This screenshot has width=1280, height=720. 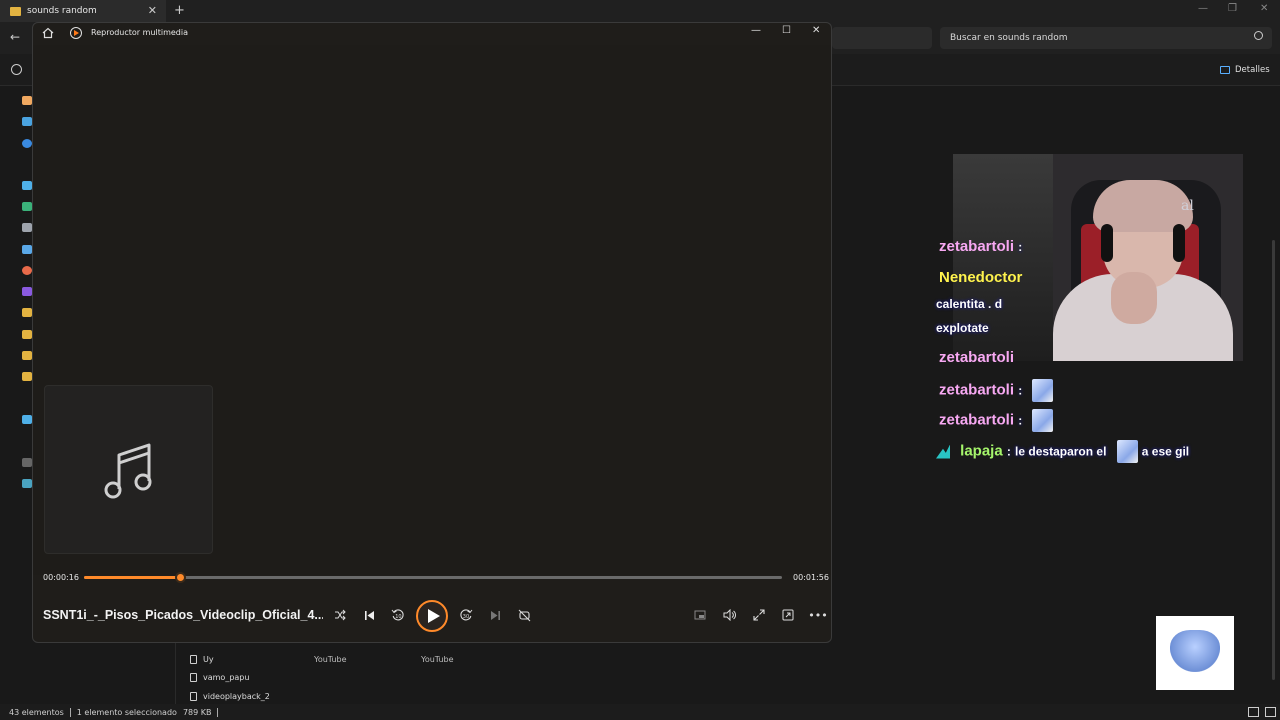 I want to click on maximize-icon: ☐, so click(x=786, y=30).